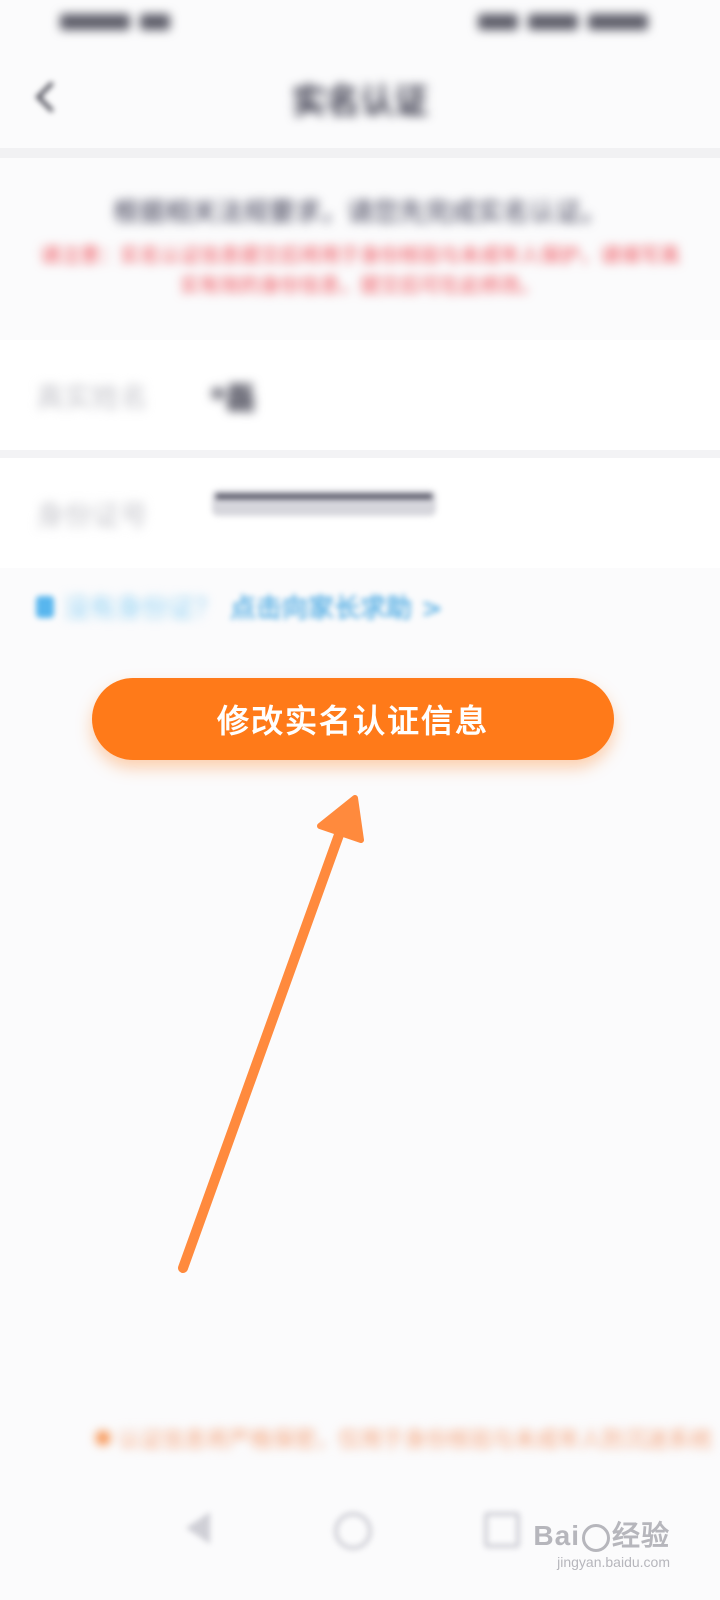 The height and width of the screenshot is (1600, 720). Describe the element at coordinates (45, 606) in the screenshot. I see `id-card-icon` at that location.